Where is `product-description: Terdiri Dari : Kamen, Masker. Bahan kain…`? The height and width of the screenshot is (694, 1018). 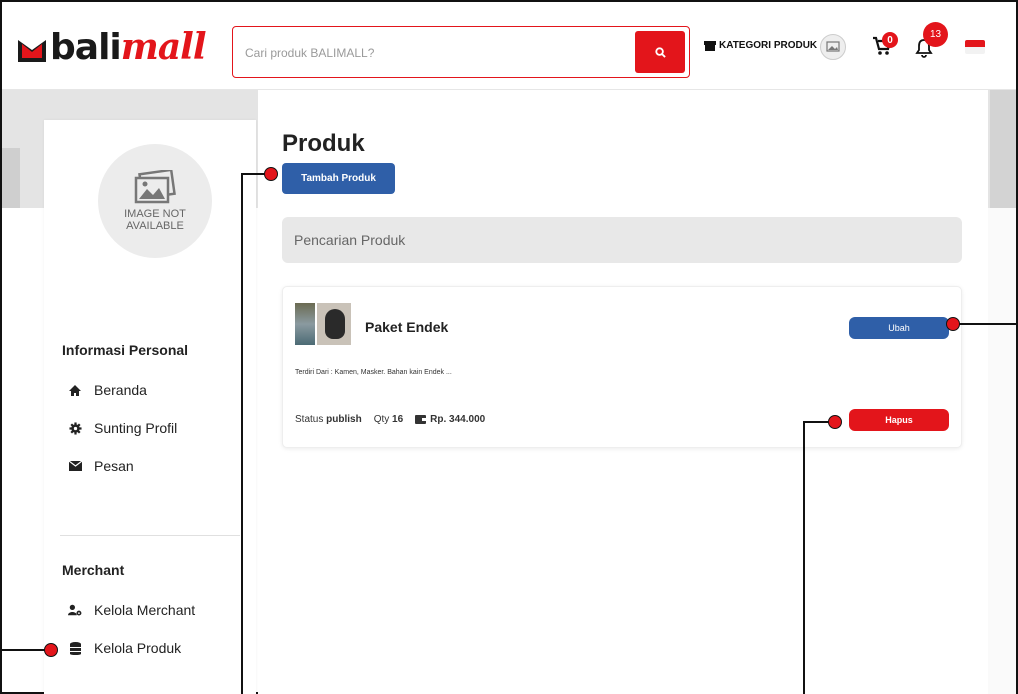 product-description: Terdiri Dari : Kamen, Masker. Bahan kain… is located at coordinates (373, 372).